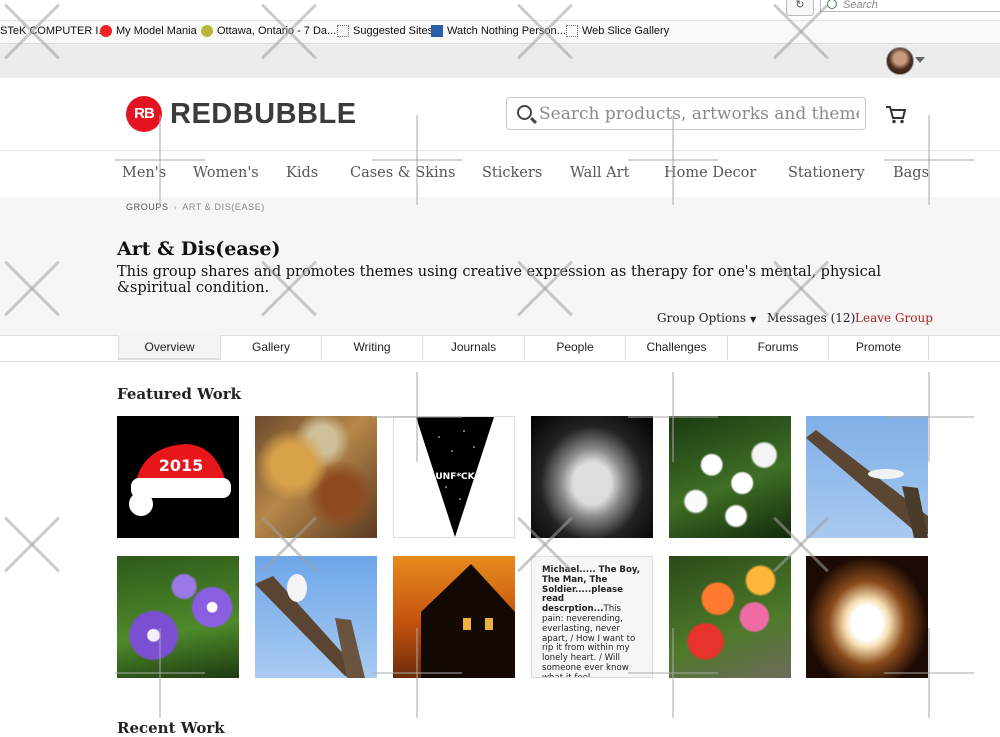  I want to click on page-title: Art & Dis(ease), so click(199, 249).